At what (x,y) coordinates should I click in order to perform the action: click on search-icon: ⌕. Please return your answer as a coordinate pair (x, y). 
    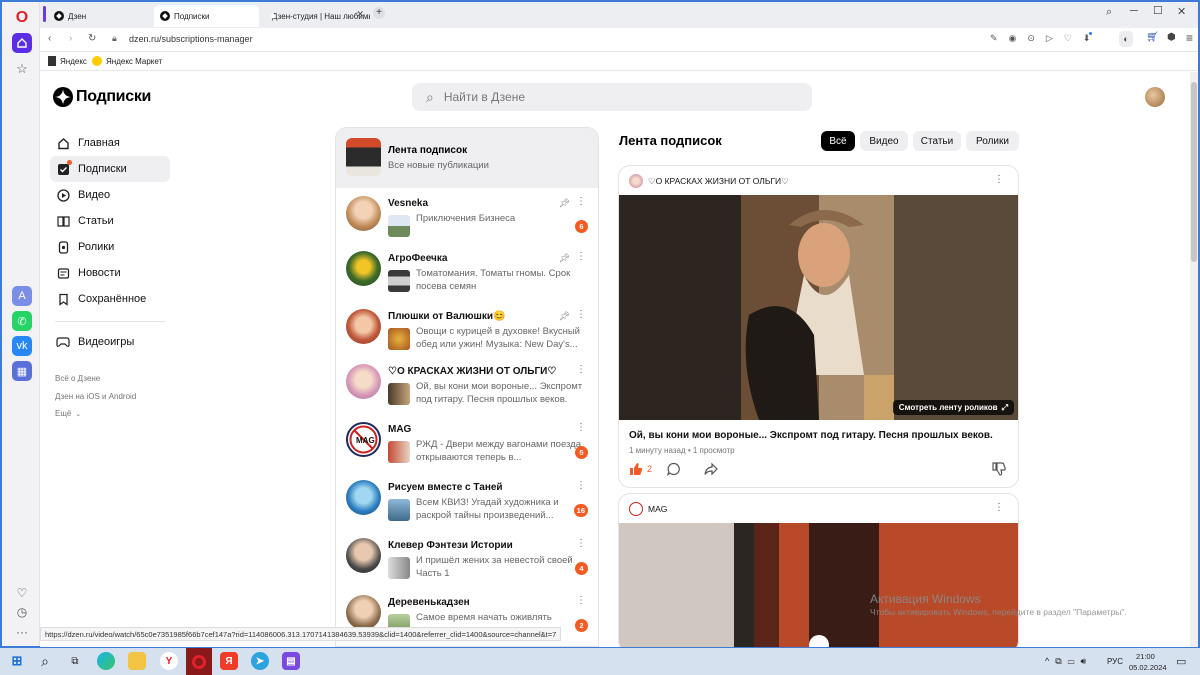
    Looking at the image, I should click on (45, 661).